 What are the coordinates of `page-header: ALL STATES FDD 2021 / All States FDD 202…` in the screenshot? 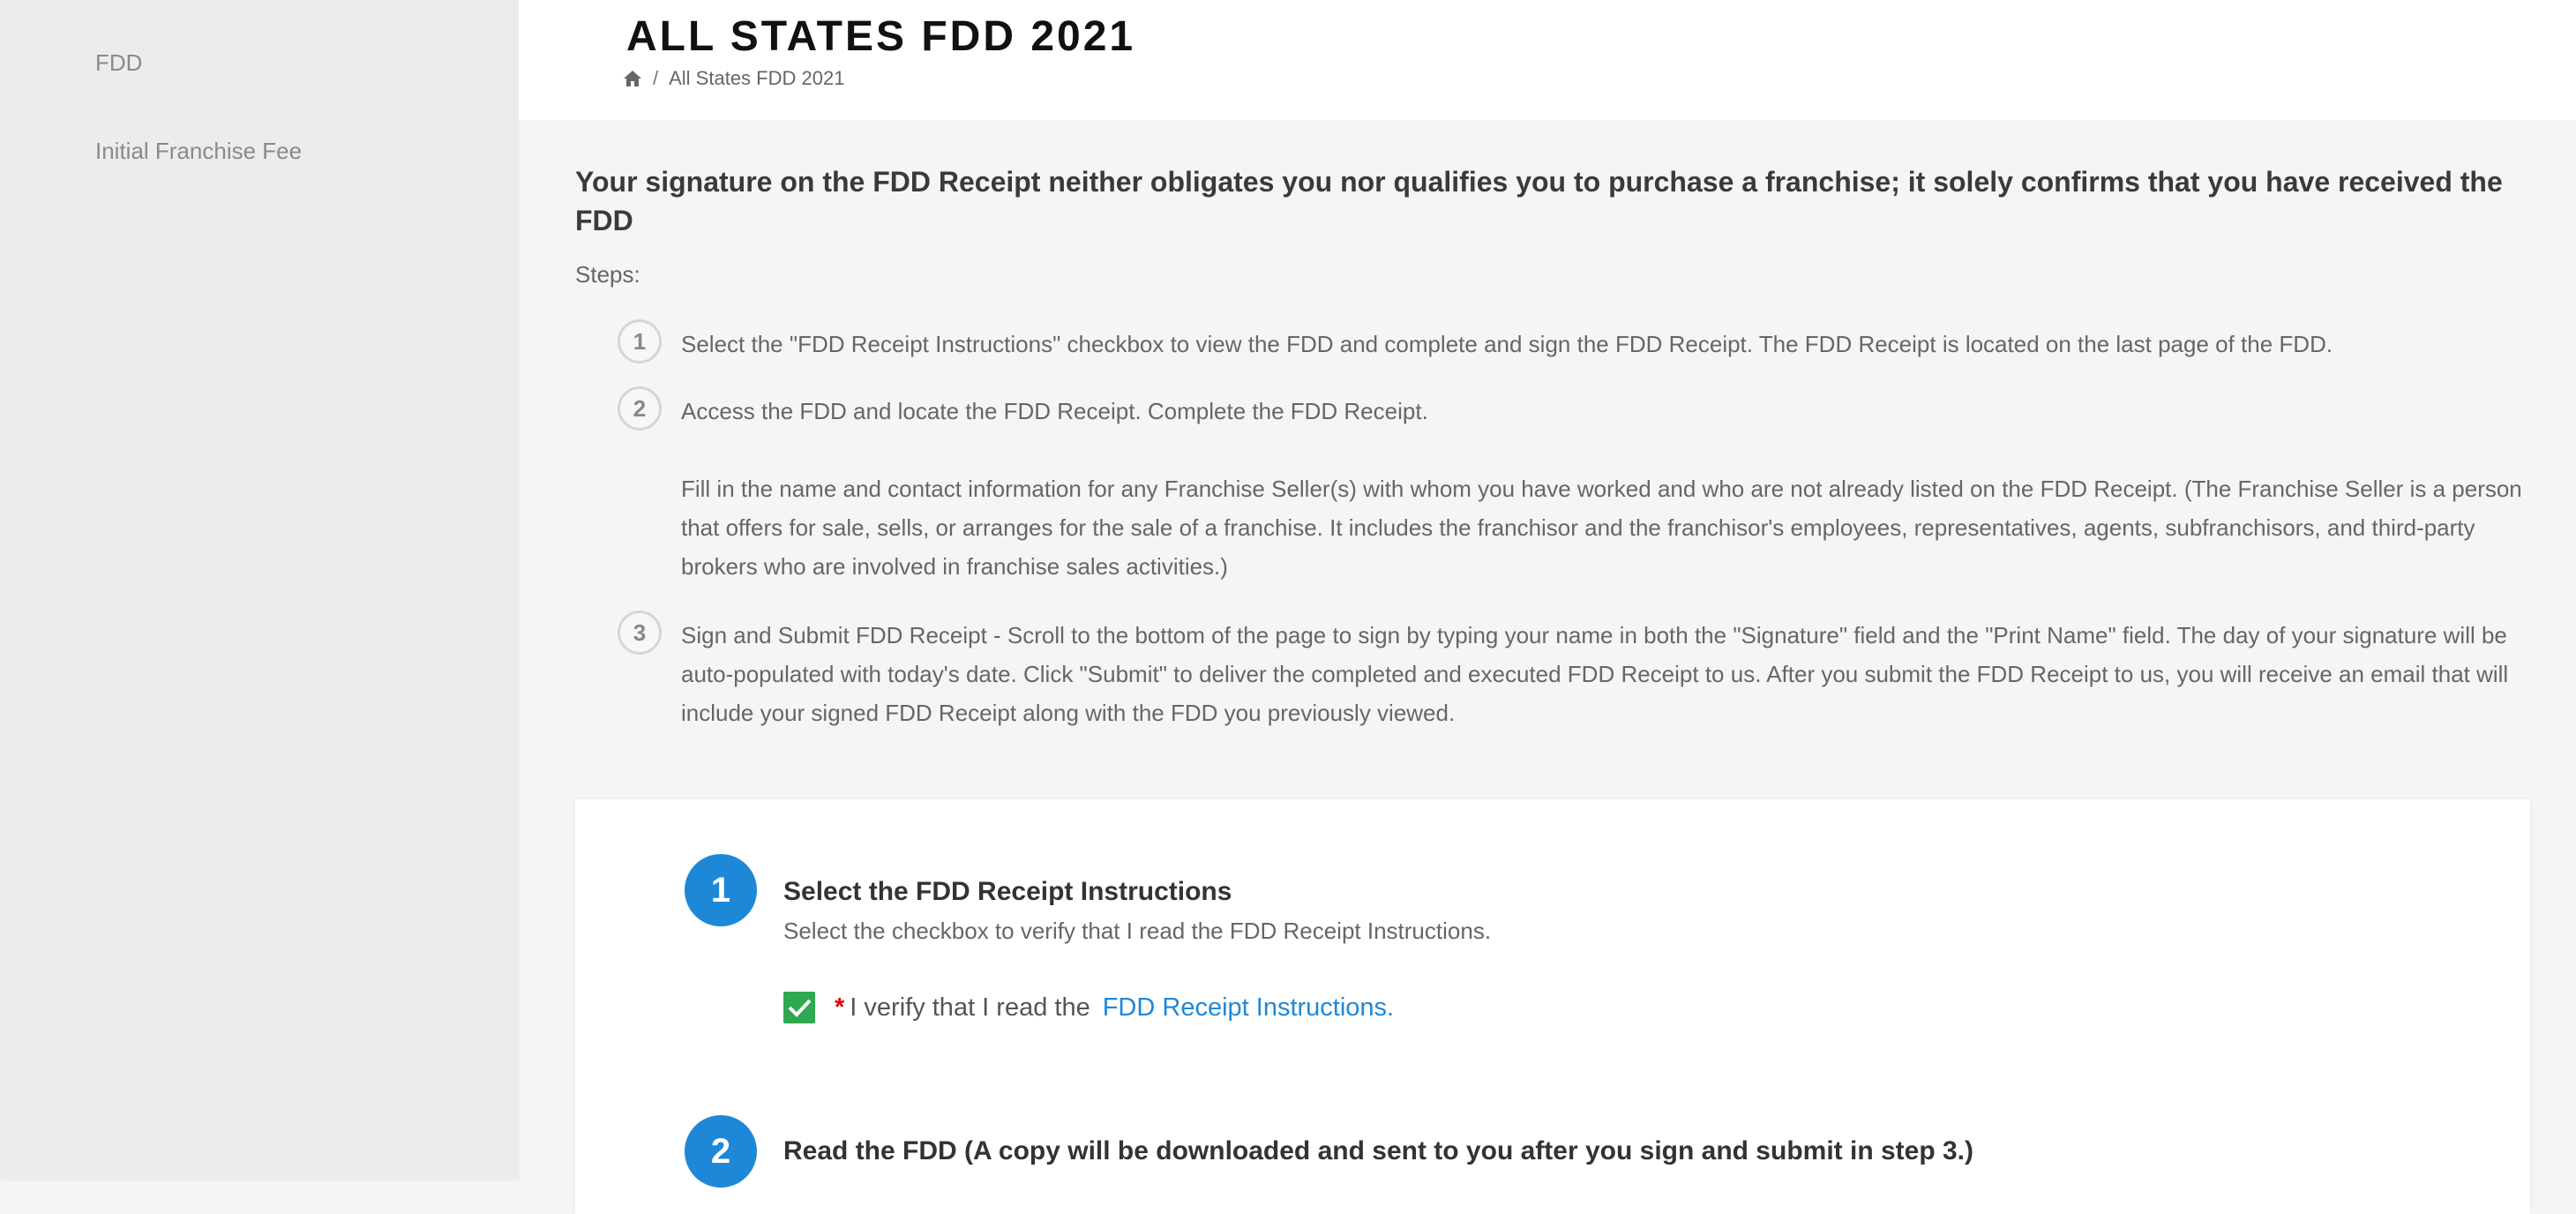 It's located at (1548, 60).